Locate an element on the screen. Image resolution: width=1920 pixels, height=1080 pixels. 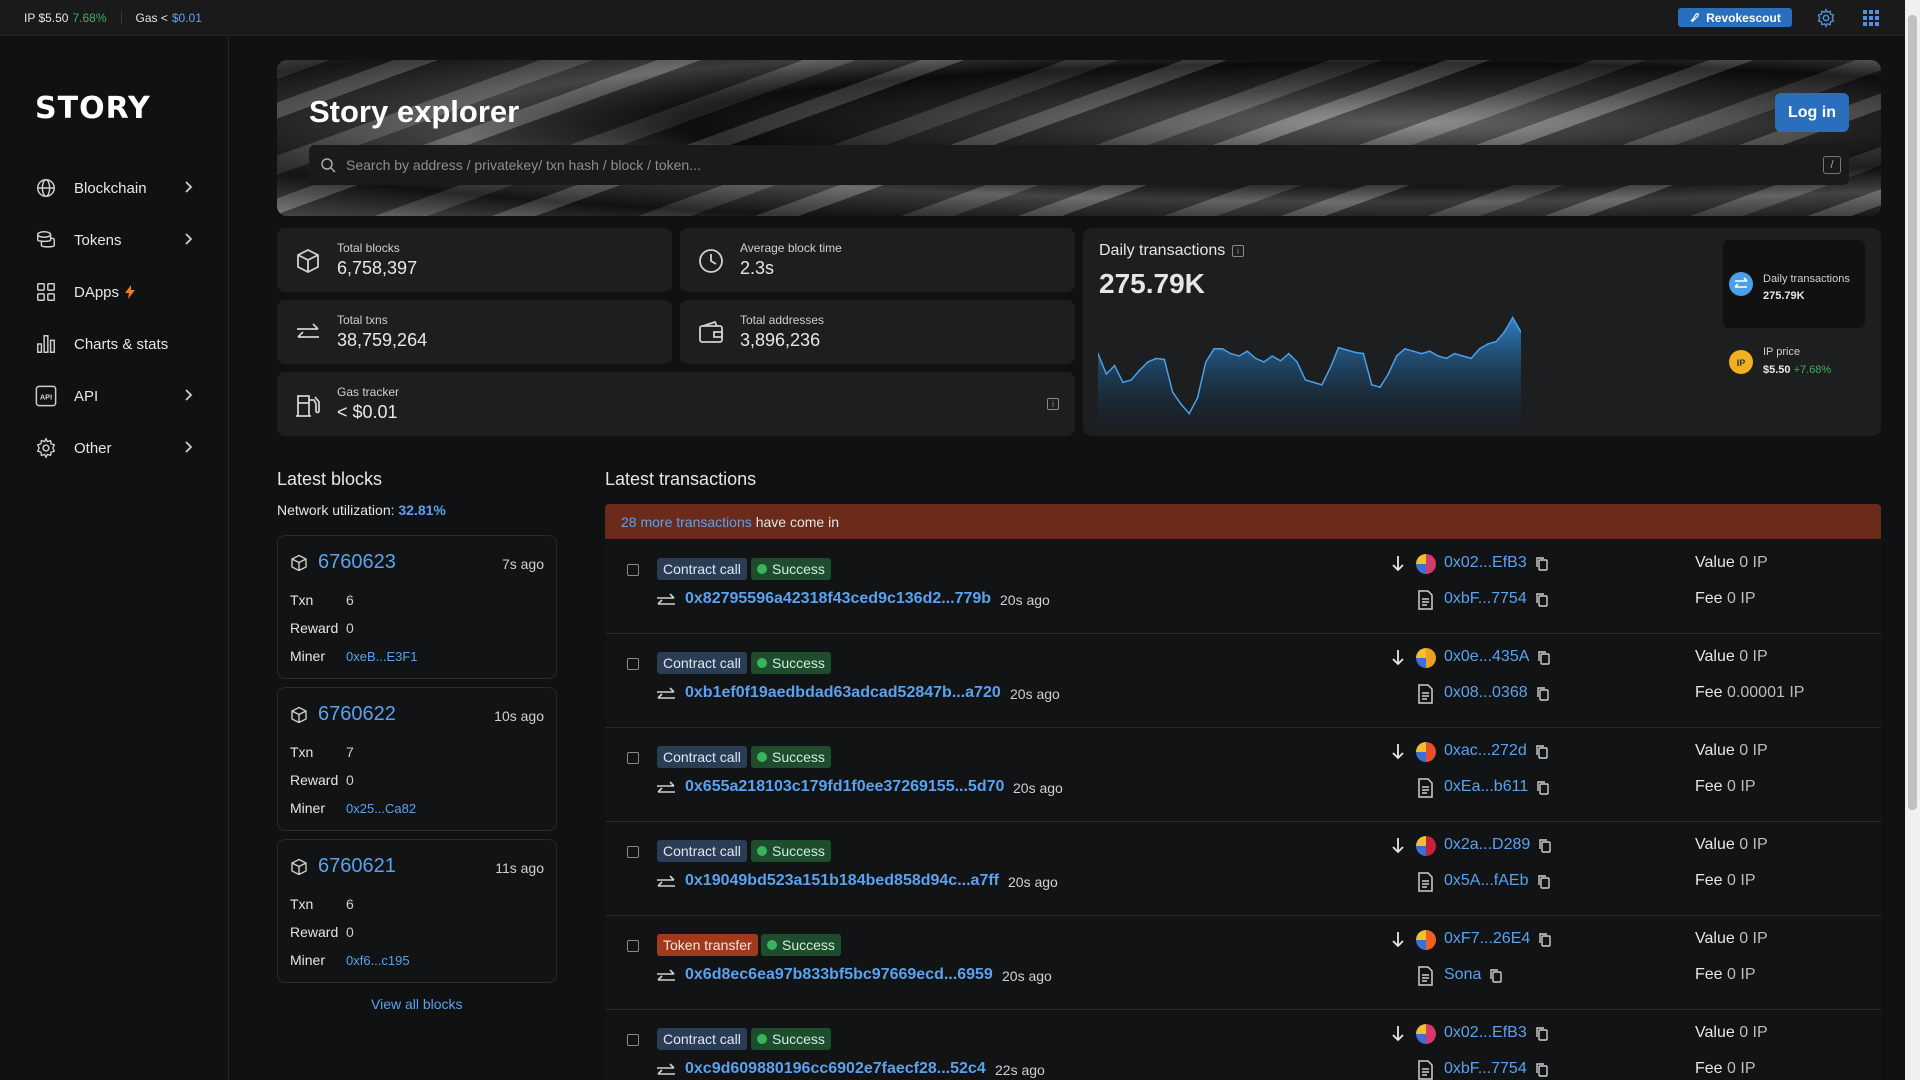
from-address: 0x0e...435A is located at coordinates (1486, 657).